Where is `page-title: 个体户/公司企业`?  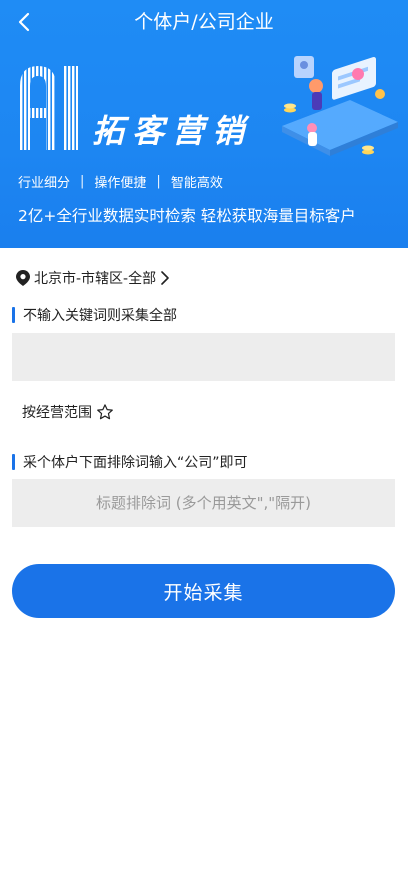 page-title: 个体户/公司企业 is located at coordinates (204, 22).